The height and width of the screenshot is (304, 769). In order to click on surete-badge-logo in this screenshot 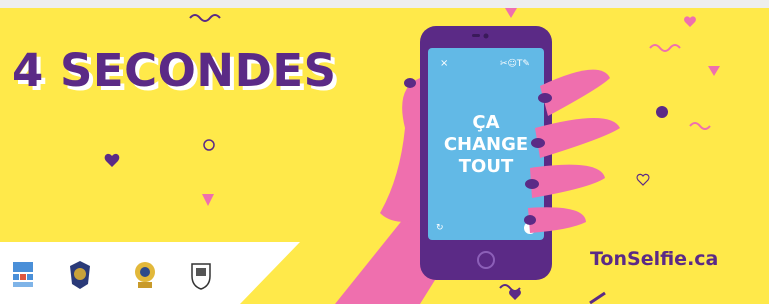, I will do `click(145, 275)`.